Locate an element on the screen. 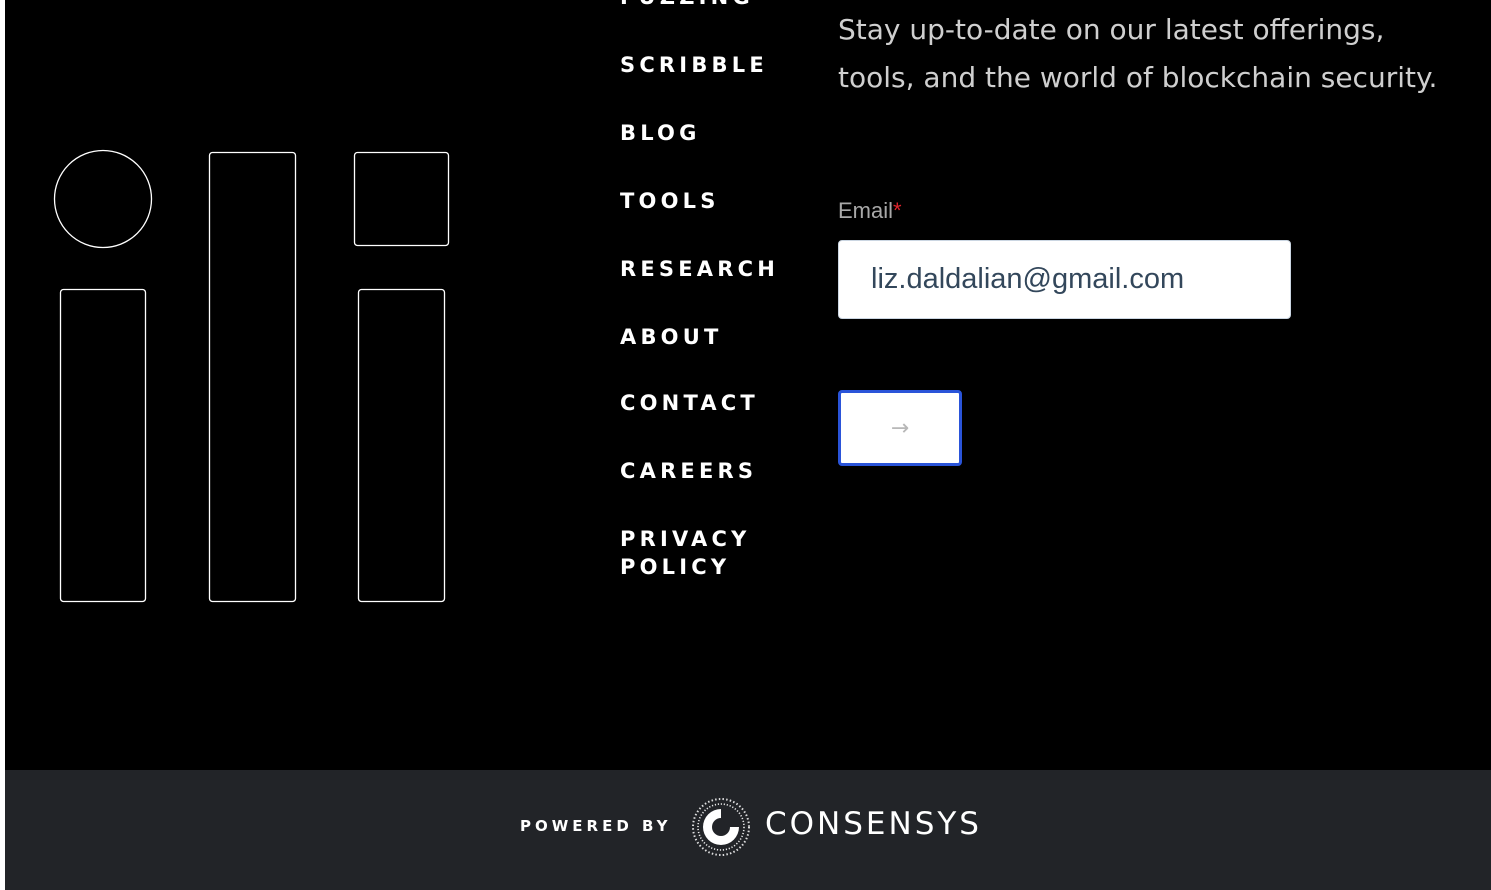  consensys-logo-icon is located at coordinates (721, 827).